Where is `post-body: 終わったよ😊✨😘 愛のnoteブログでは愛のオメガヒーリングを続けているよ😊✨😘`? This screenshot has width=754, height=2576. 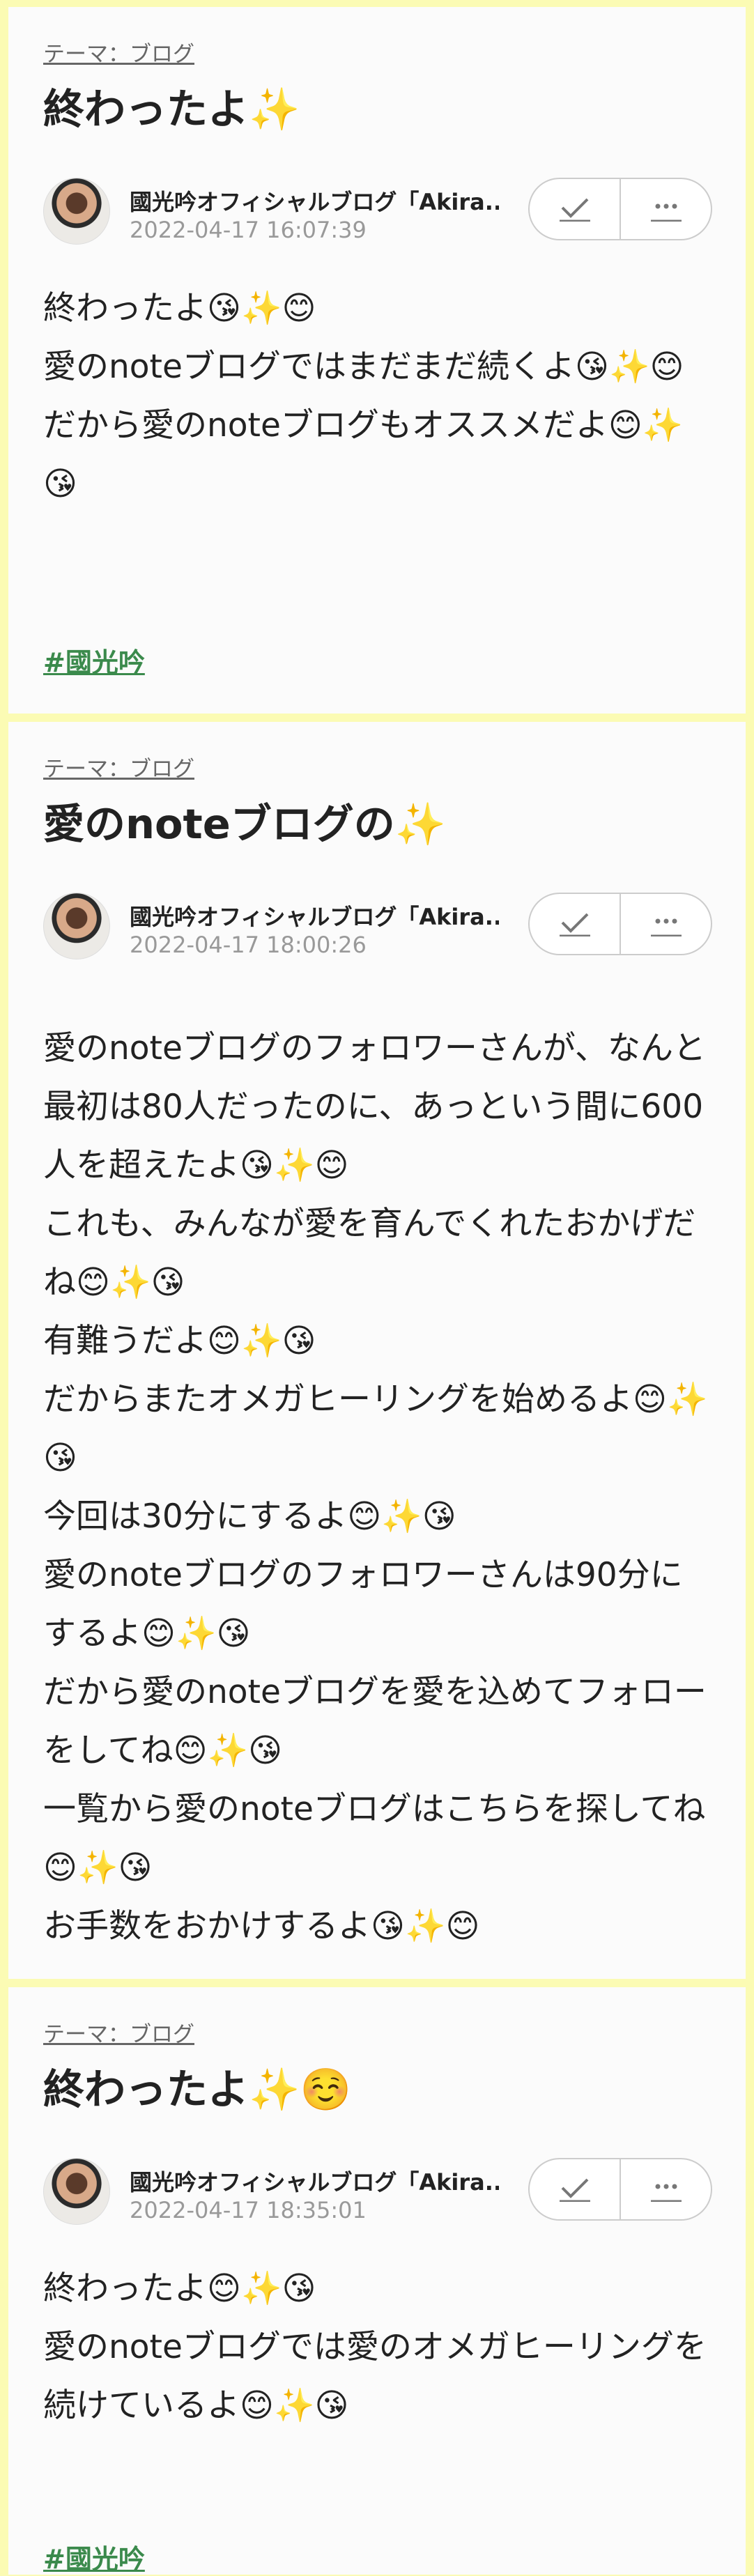
post-body: 終わったよ😊✨😘 愛のnoteブログでは愛のオメガヒーリングを続けているよ😊✨😘 is located at coordinates (377, 2347).